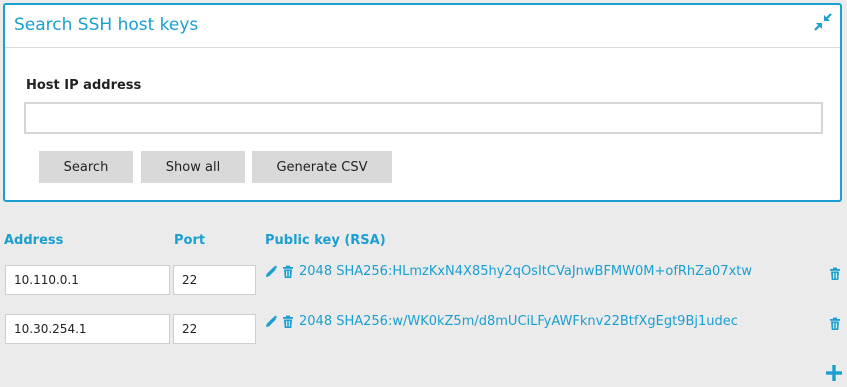  I want to click on column-header-port: Port, so click(190, 240).